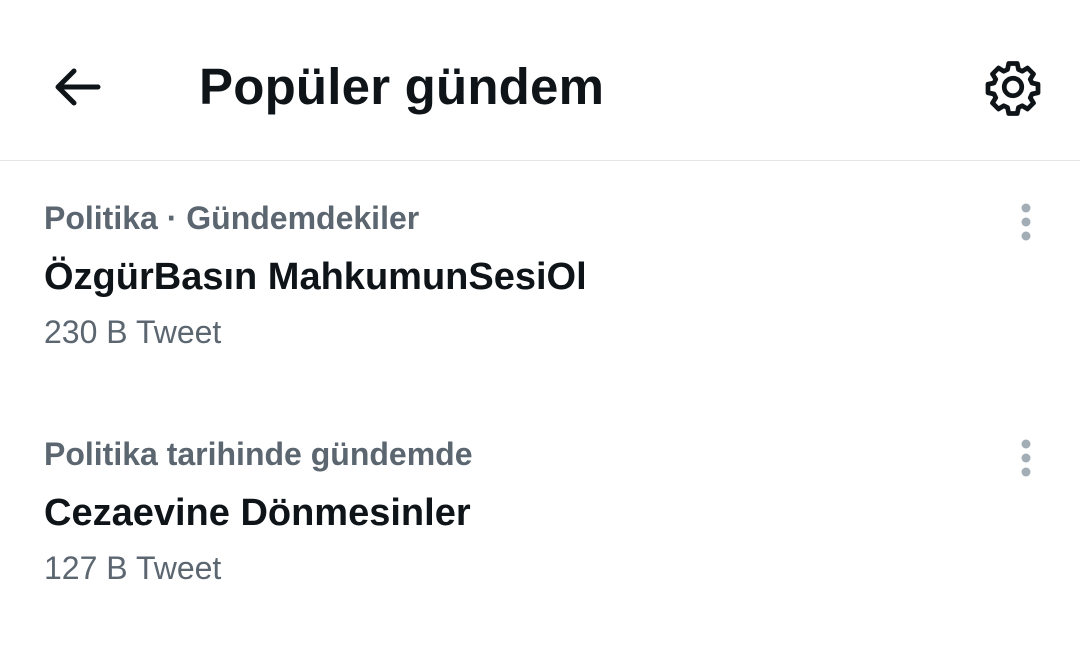  Describe the element at coordinates (232, 218) in the screenshot. I see `trend-context: Politika · Gündemdekiler` at that location.